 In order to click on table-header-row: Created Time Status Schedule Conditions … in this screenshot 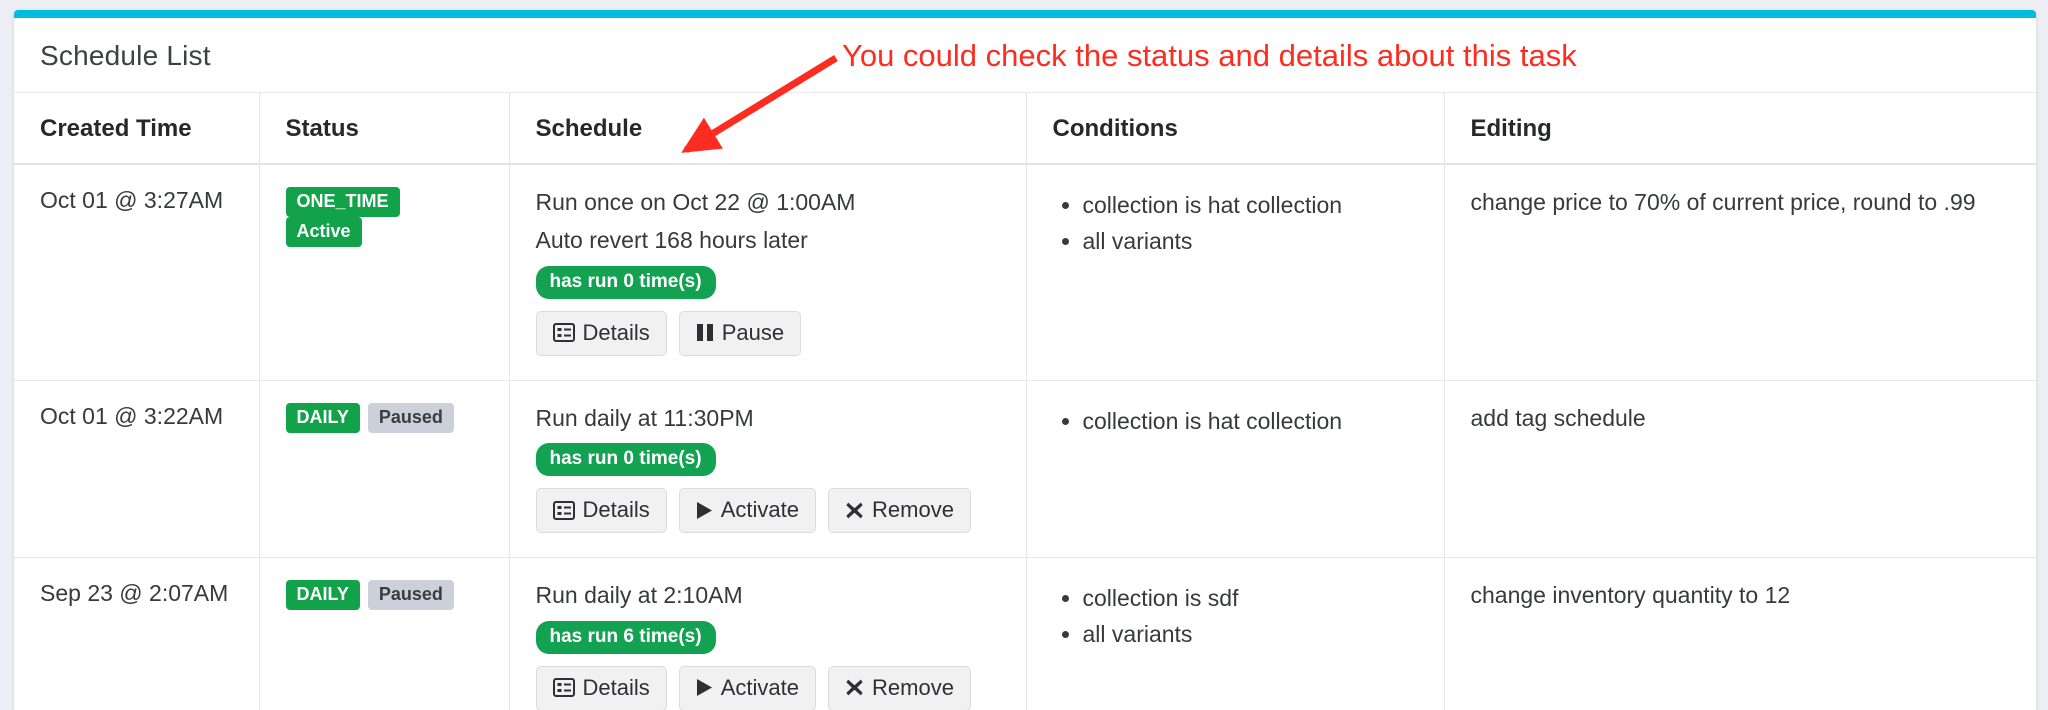, I will do `click(1025, 129)`.